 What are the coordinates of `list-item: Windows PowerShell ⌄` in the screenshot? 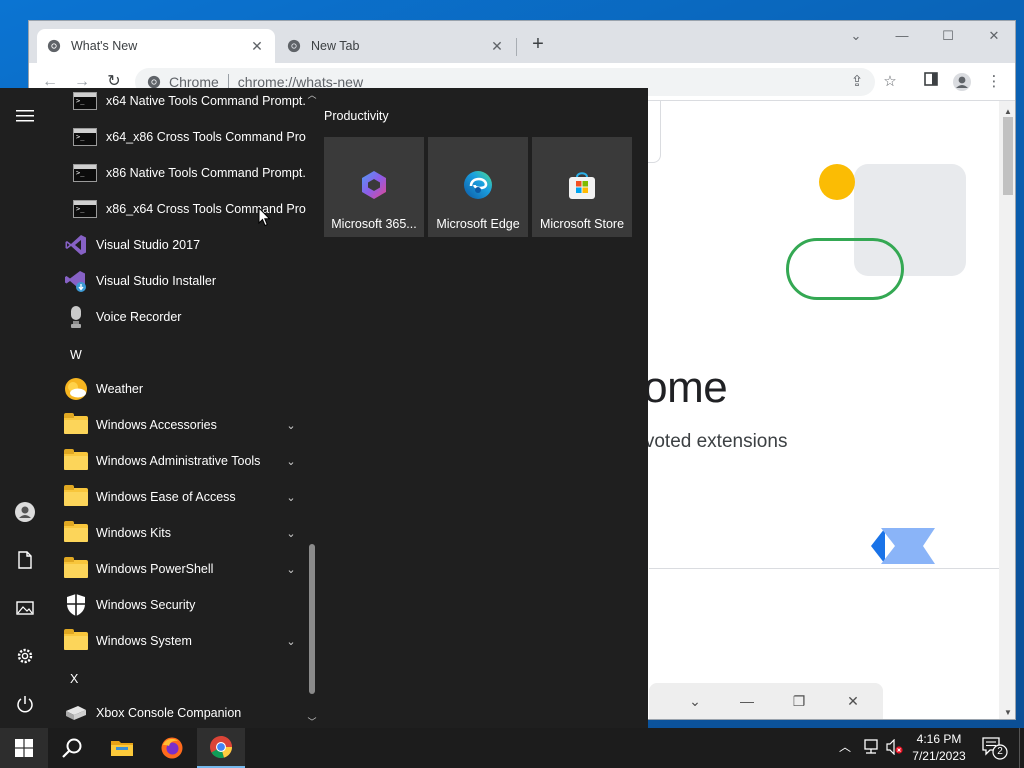 It's located at (178, 569).